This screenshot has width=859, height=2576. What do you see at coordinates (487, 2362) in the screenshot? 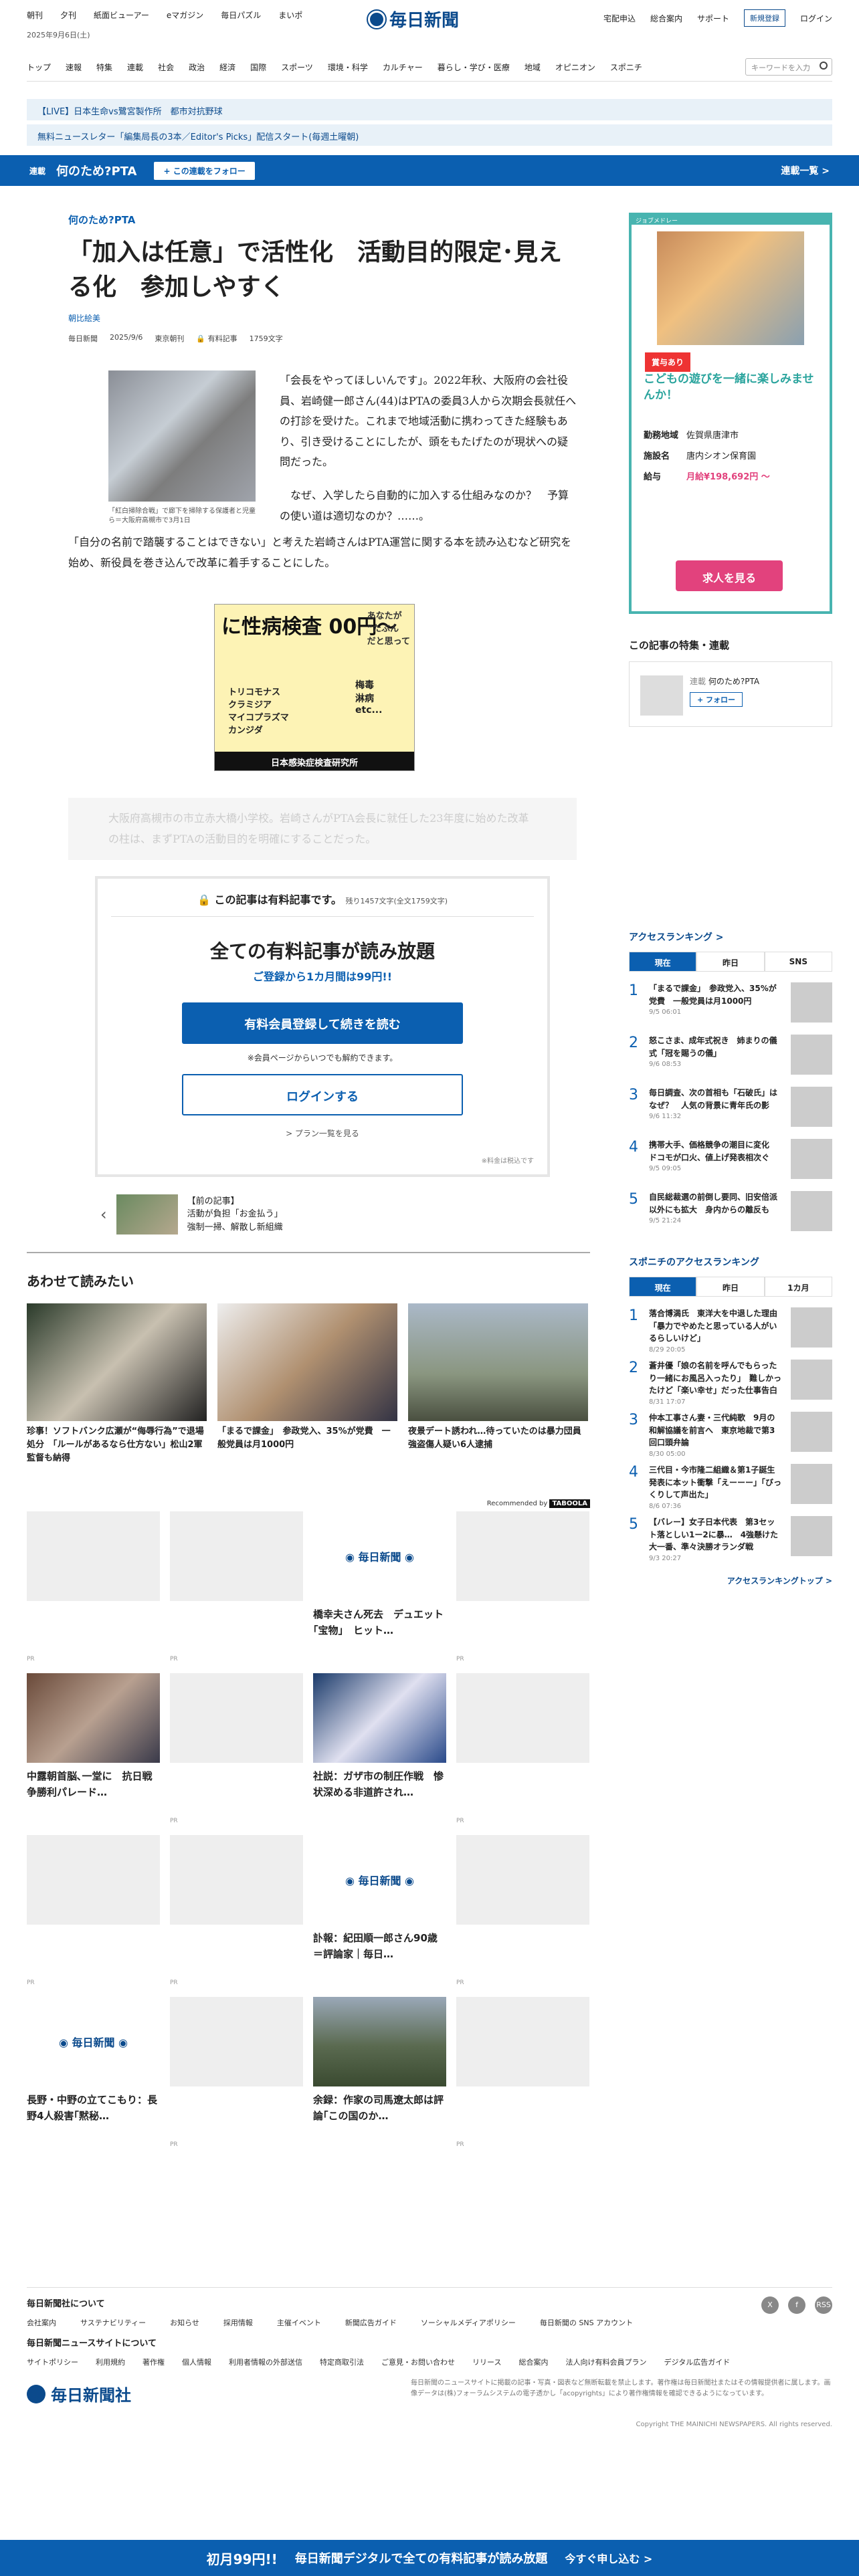
I see `footer-link: リリース` at bounding box center [487, 2362].